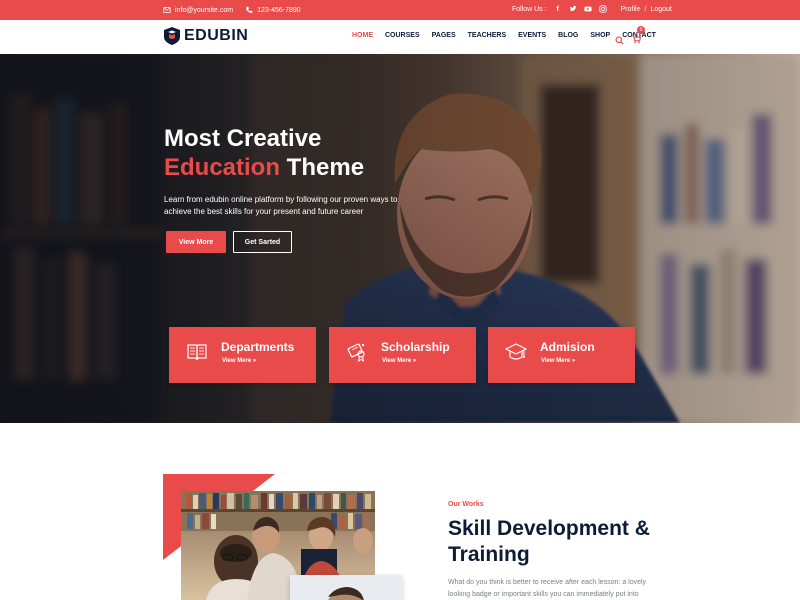 The height and width of the screenshot is (600, 800). What do you see at coordinates (249, 9) in the screenshot?
I see `phone-icon` at bounding box center [249, 9].